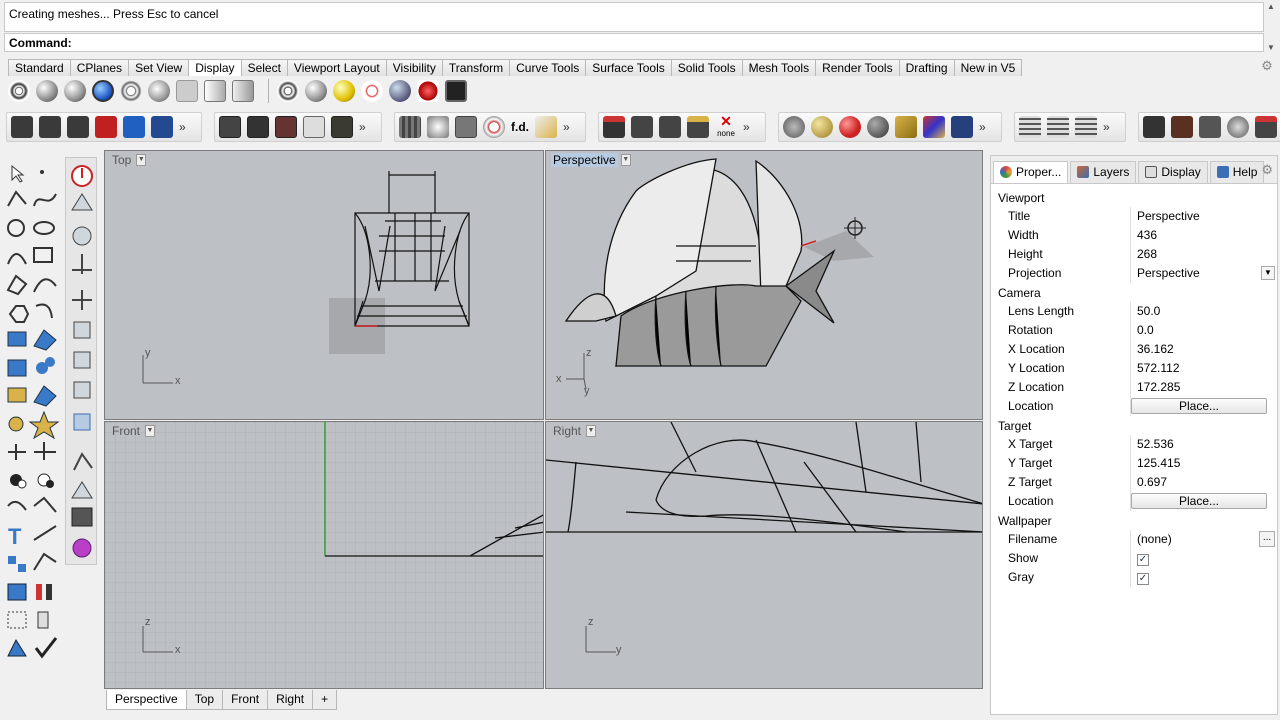  Describe the element at coordinates (134, 127) in the screenshot. I see `snap-tool-blue-icon` at that location.